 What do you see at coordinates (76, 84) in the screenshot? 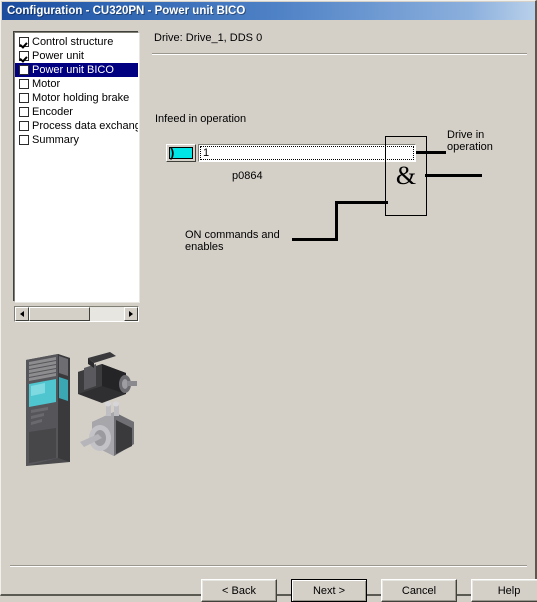
I see `tree-item-motor: Motor` at bounding box center [76, 84].